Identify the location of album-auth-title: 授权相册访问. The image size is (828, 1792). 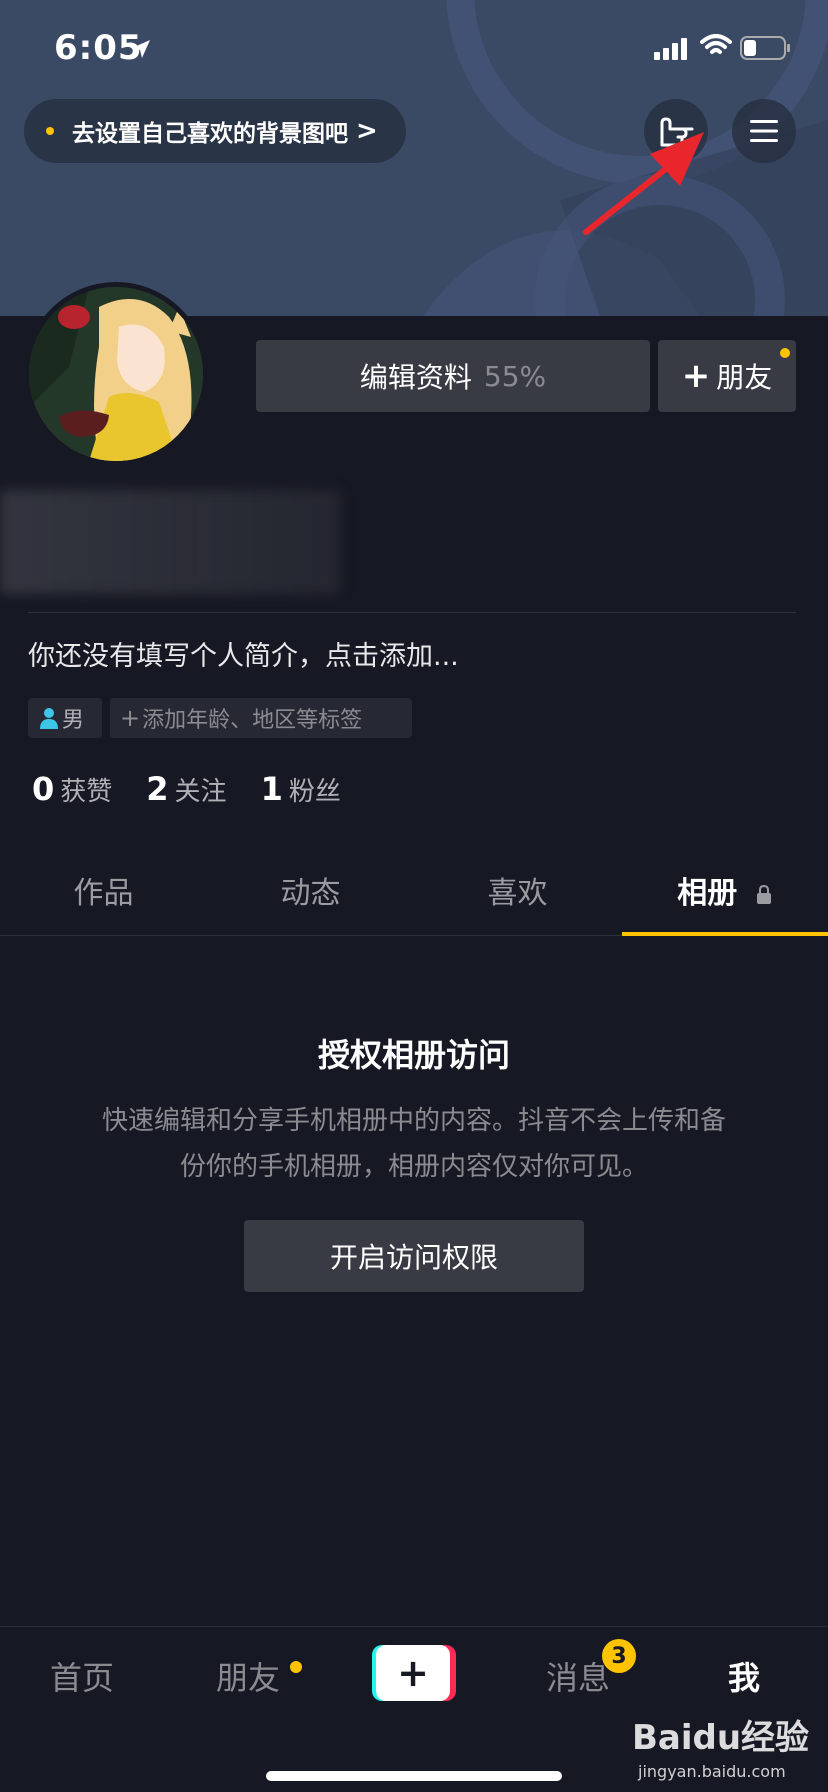
(413, 1055).